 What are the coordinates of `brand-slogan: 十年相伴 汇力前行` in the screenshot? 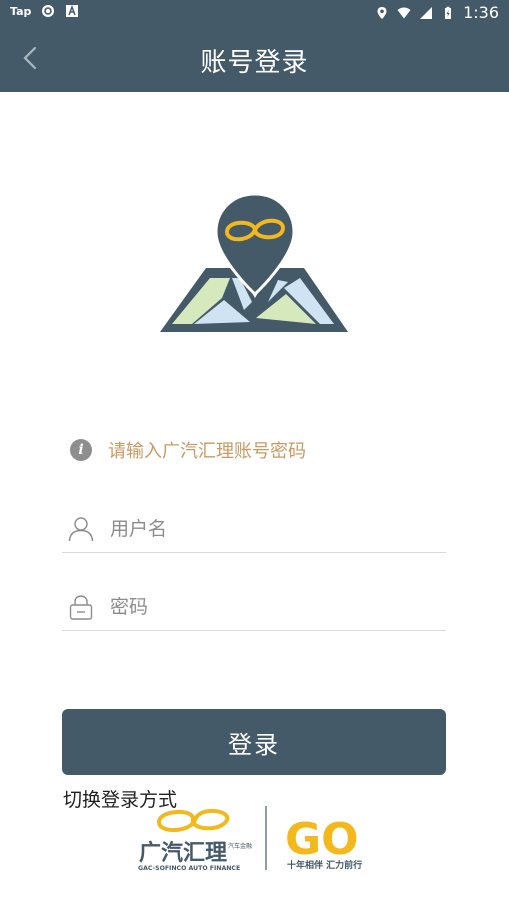 It's located at (324, 865).